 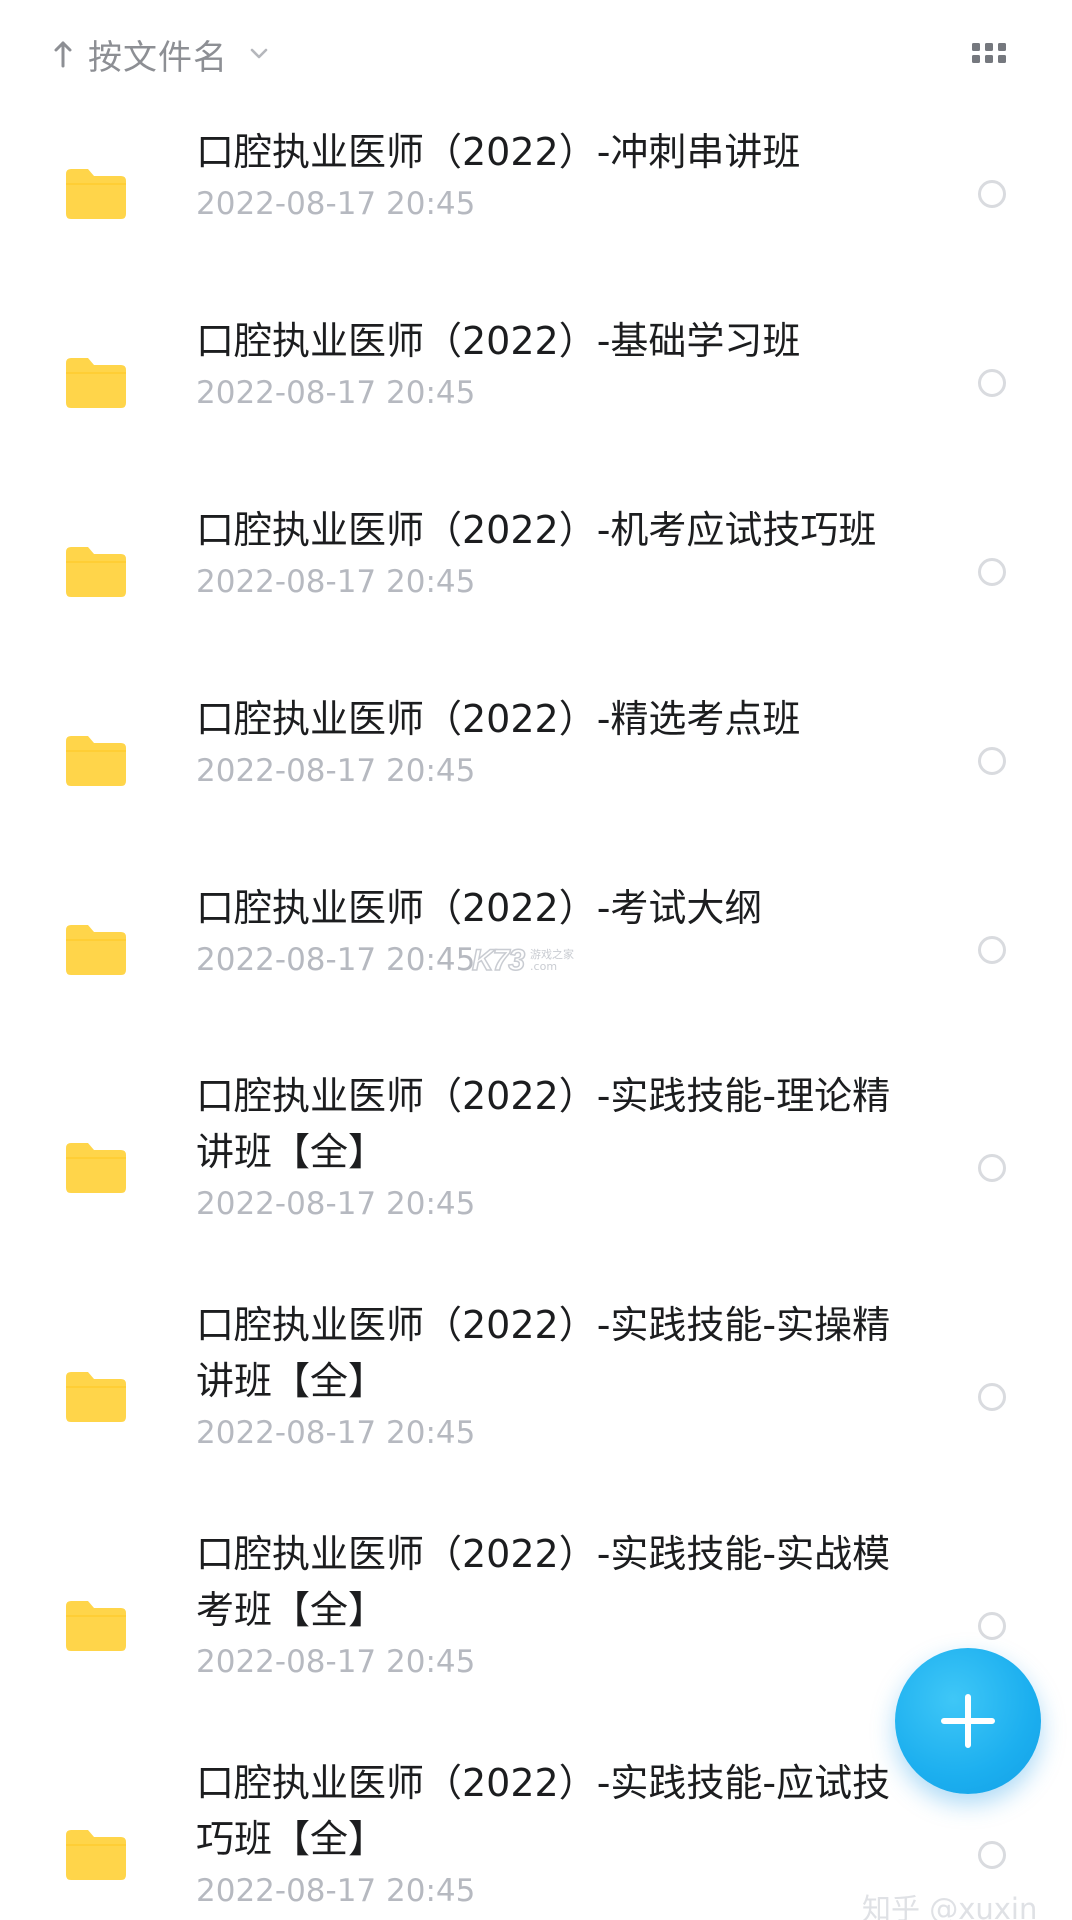 I want to click on file-name: 口腔执业医师（2022）-实践技能-理论精讲班【全】, so click(x=543, y=1124).